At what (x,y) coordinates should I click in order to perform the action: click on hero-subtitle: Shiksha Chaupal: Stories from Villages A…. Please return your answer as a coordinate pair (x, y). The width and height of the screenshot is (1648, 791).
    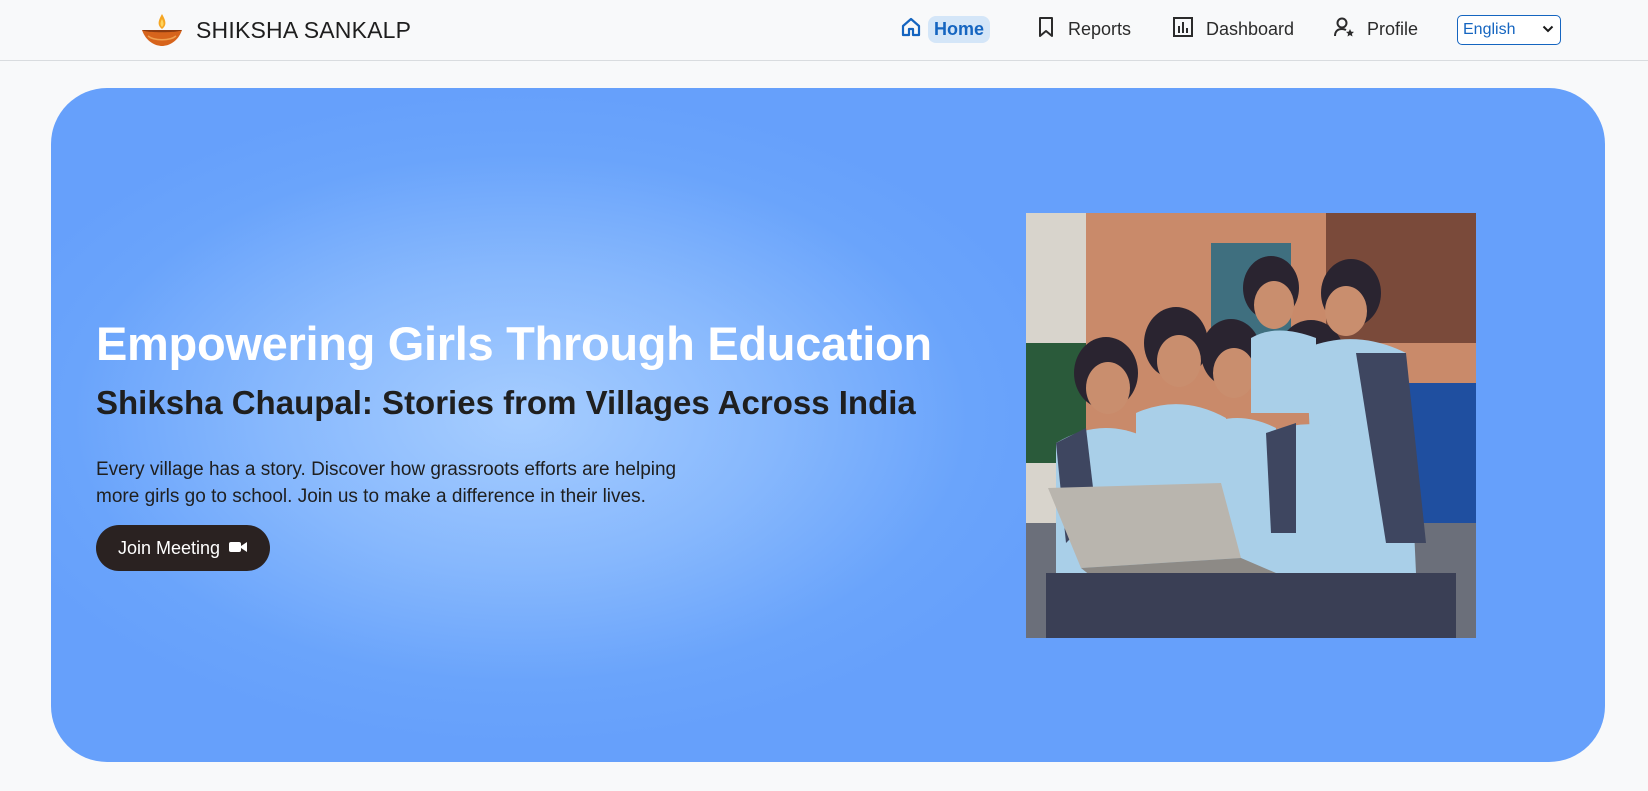
    Looking at the image, I should click on (506, 402).